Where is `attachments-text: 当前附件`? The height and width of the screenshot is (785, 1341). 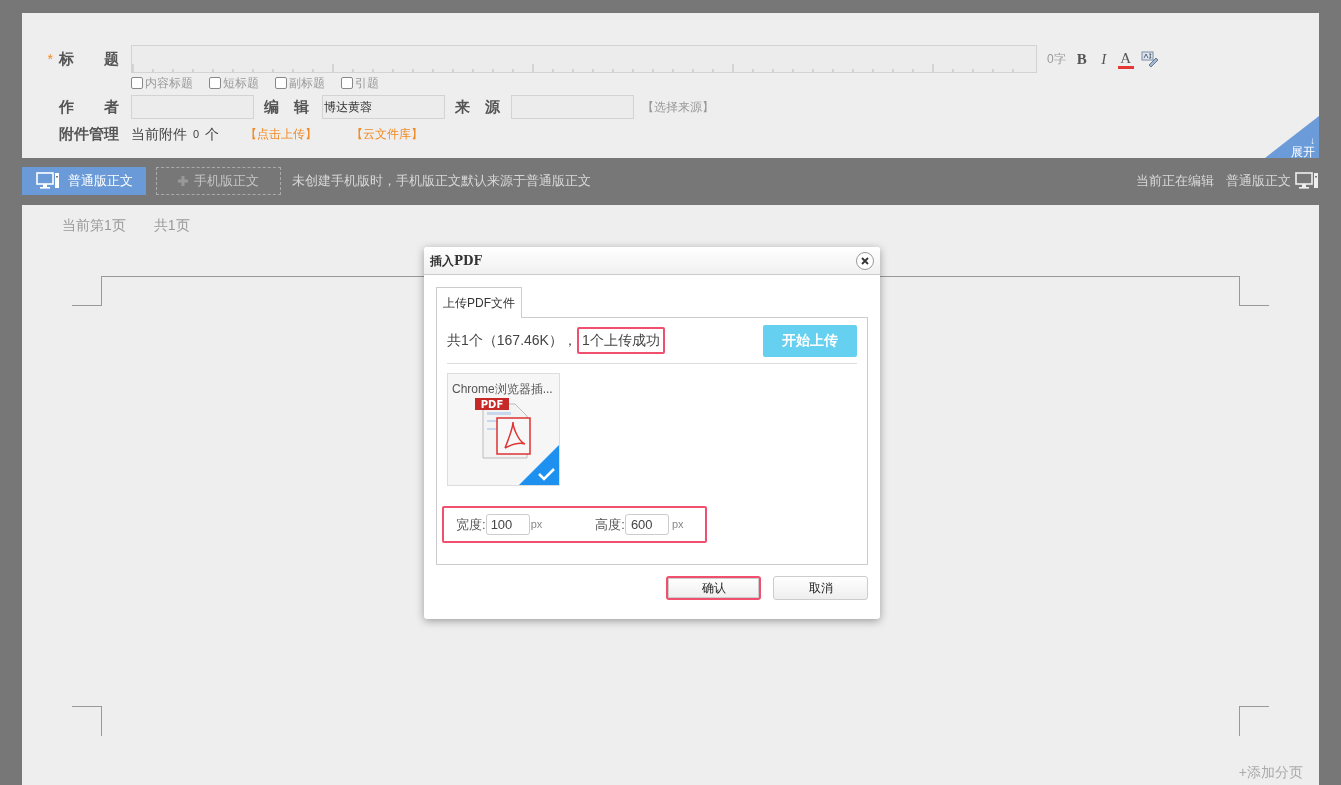 attachments-text: 当前附件 is located at coordinates (159, 134).